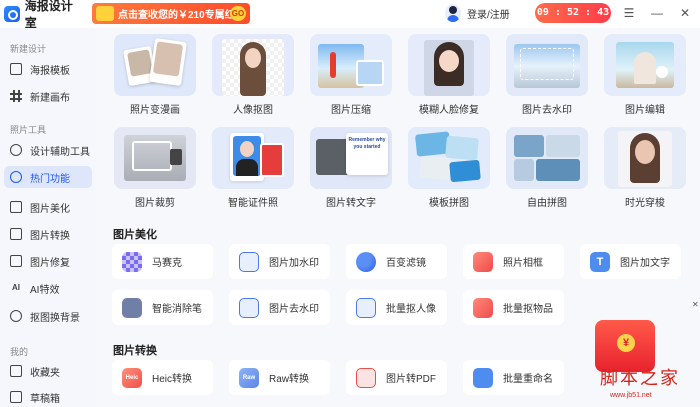  I want to click on tile-image-crop: 图片裁剪, so click(155, 168).